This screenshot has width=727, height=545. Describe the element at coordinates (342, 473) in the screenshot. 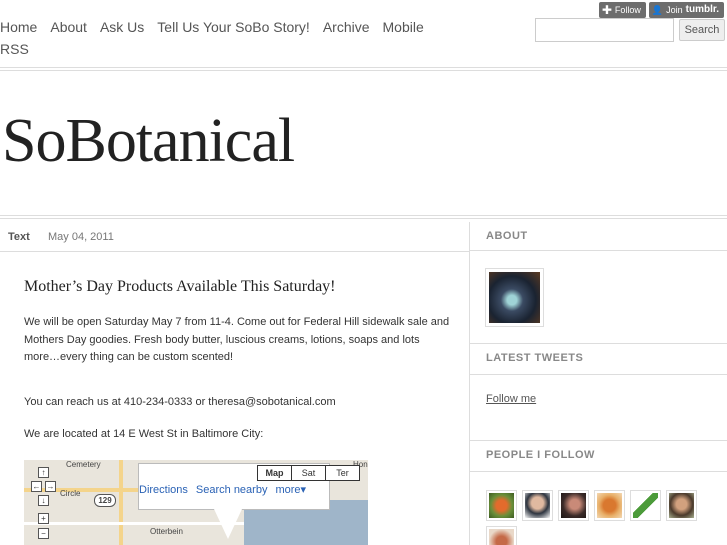

I see `map-type-terrain: Ter` at that location.